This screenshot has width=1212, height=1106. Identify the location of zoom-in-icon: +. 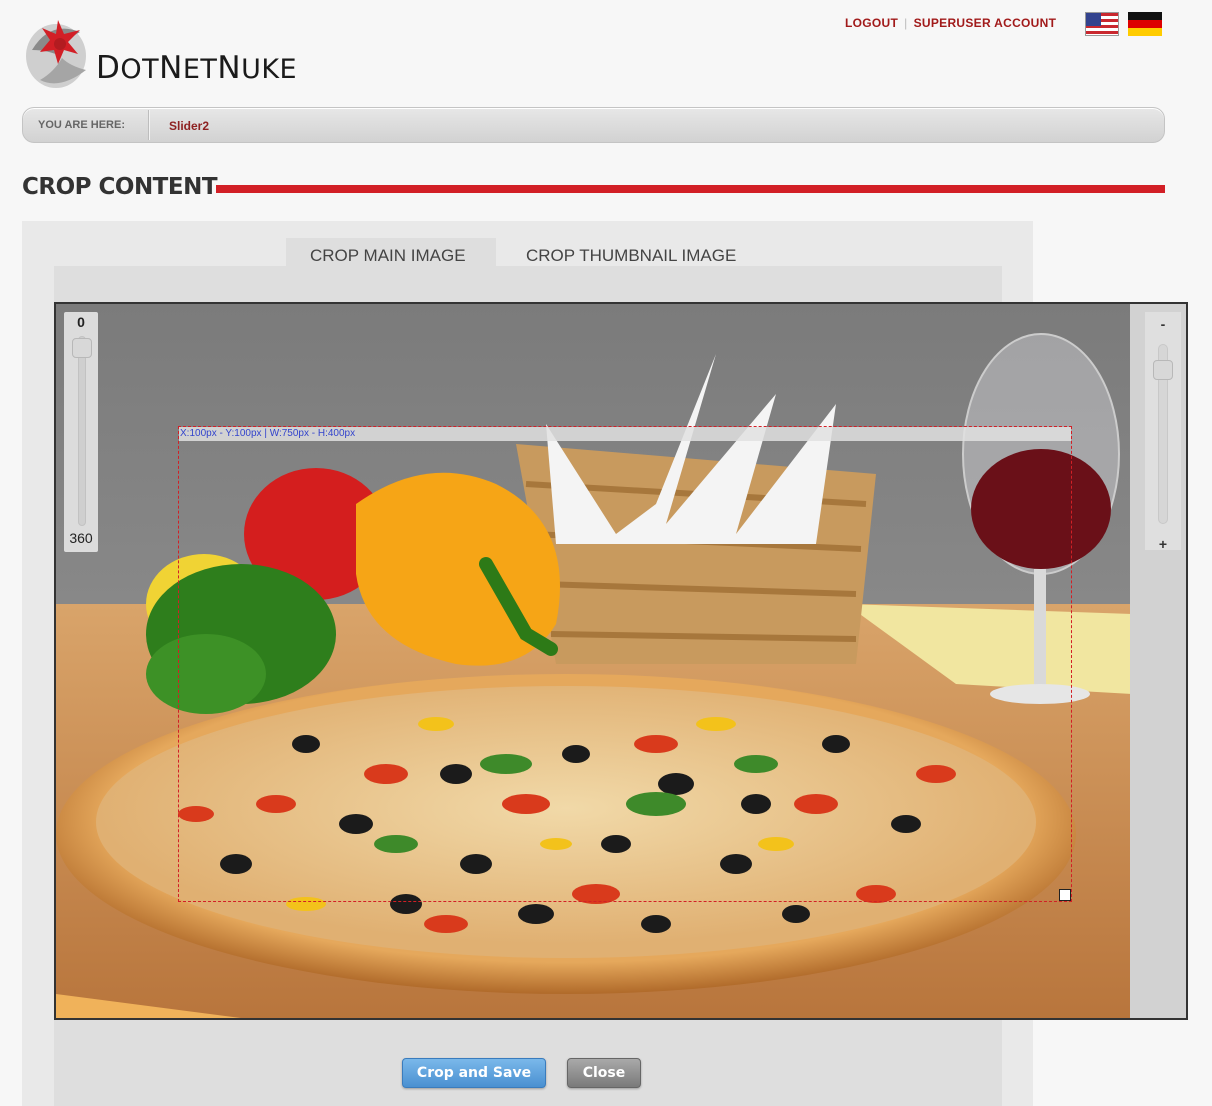
(1163, 544).